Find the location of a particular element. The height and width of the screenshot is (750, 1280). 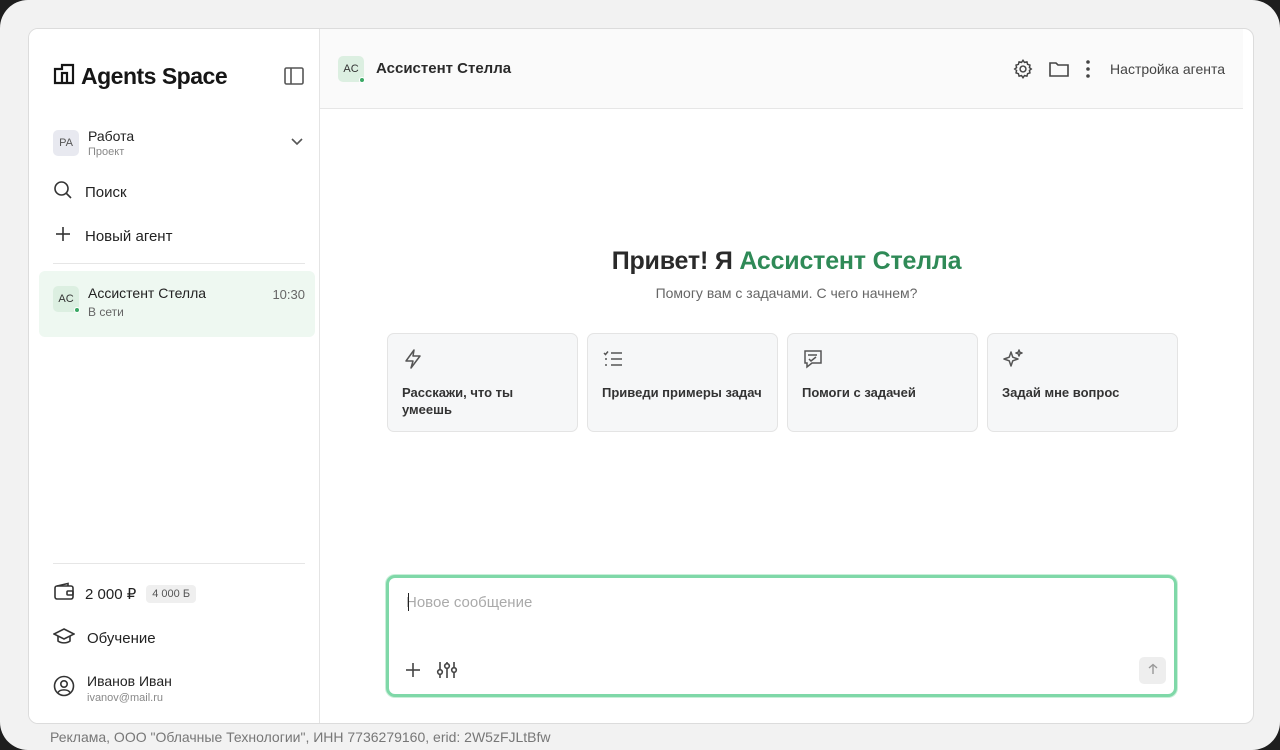

search-icon is located at coordinates (63, 192).